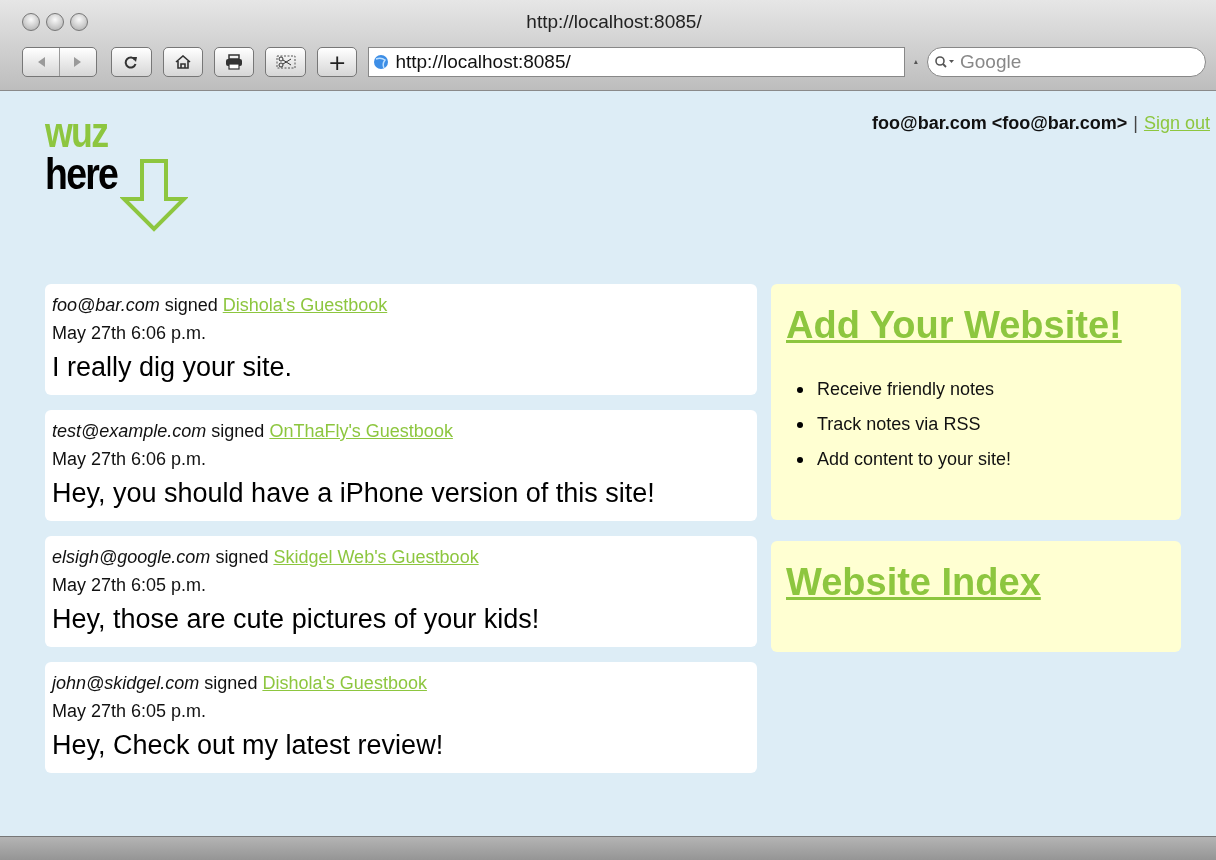 The width and height of the screenshot is (1216, 860). Describe the element at coordinates (77, 133) in the screenshot. I see `logo-wordmark-top: wuz` at that location.